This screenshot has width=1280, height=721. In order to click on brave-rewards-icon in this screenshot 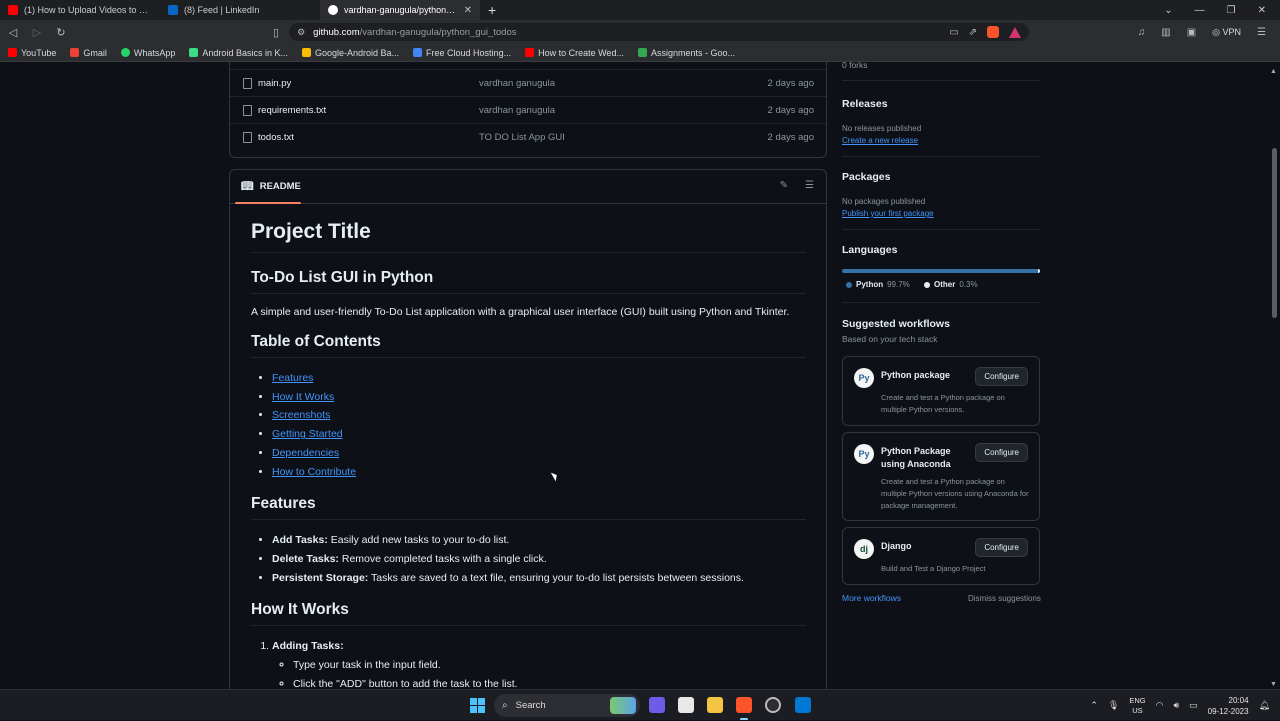, I will do `click(1015, 32)`.